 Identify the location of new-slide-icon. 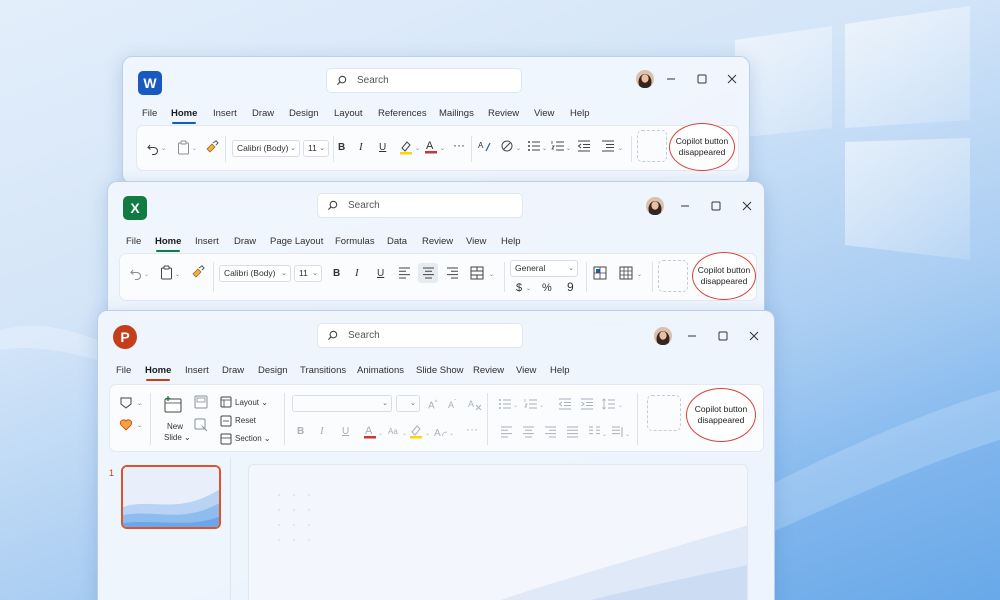
(173, 404).